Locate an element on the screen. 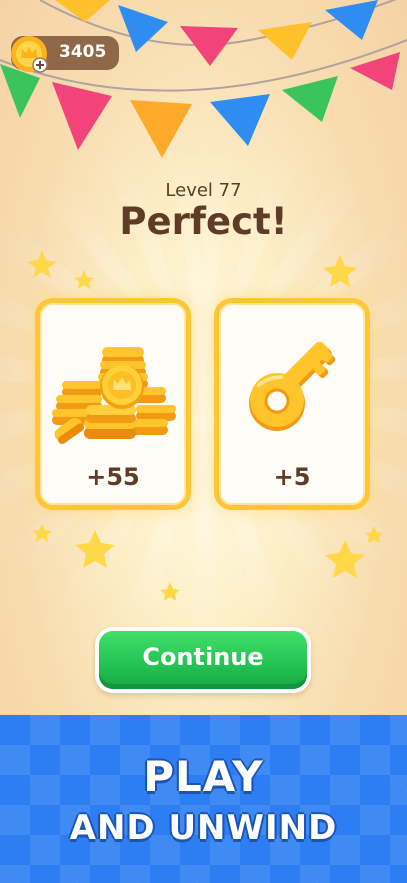 The height and width of the screenshot is (883, 407). reward-amount-coins: +55 is located at coordinates (113, 477).